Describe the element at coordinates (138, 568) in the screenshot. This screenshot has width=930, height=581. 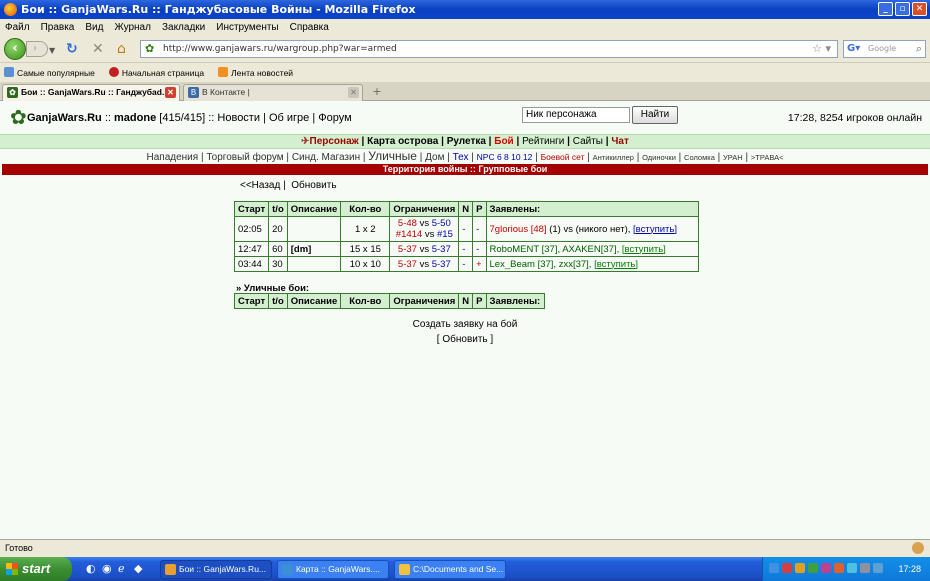
I see `quicklaunch-icon: ◆` at that location.